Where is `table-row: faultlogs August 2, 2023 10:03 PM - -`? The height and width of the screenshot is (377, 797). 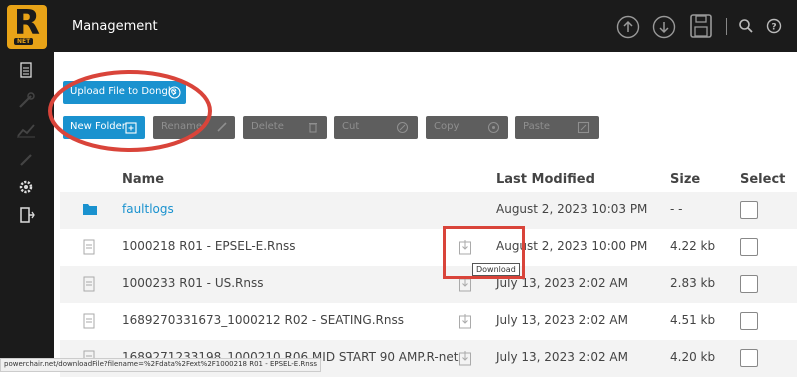 table-row: faultlogs August 2, 2023 10:03 PM - - is located at coordinates (428, 210).